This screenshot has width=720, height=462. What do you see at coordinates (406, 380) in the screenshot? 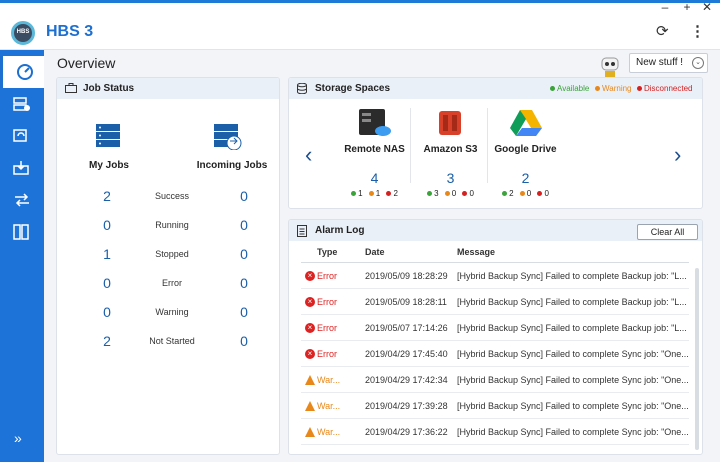
I see `alarm-date: 2019/04/29 17:42:34` at bounding box center [406, 380].